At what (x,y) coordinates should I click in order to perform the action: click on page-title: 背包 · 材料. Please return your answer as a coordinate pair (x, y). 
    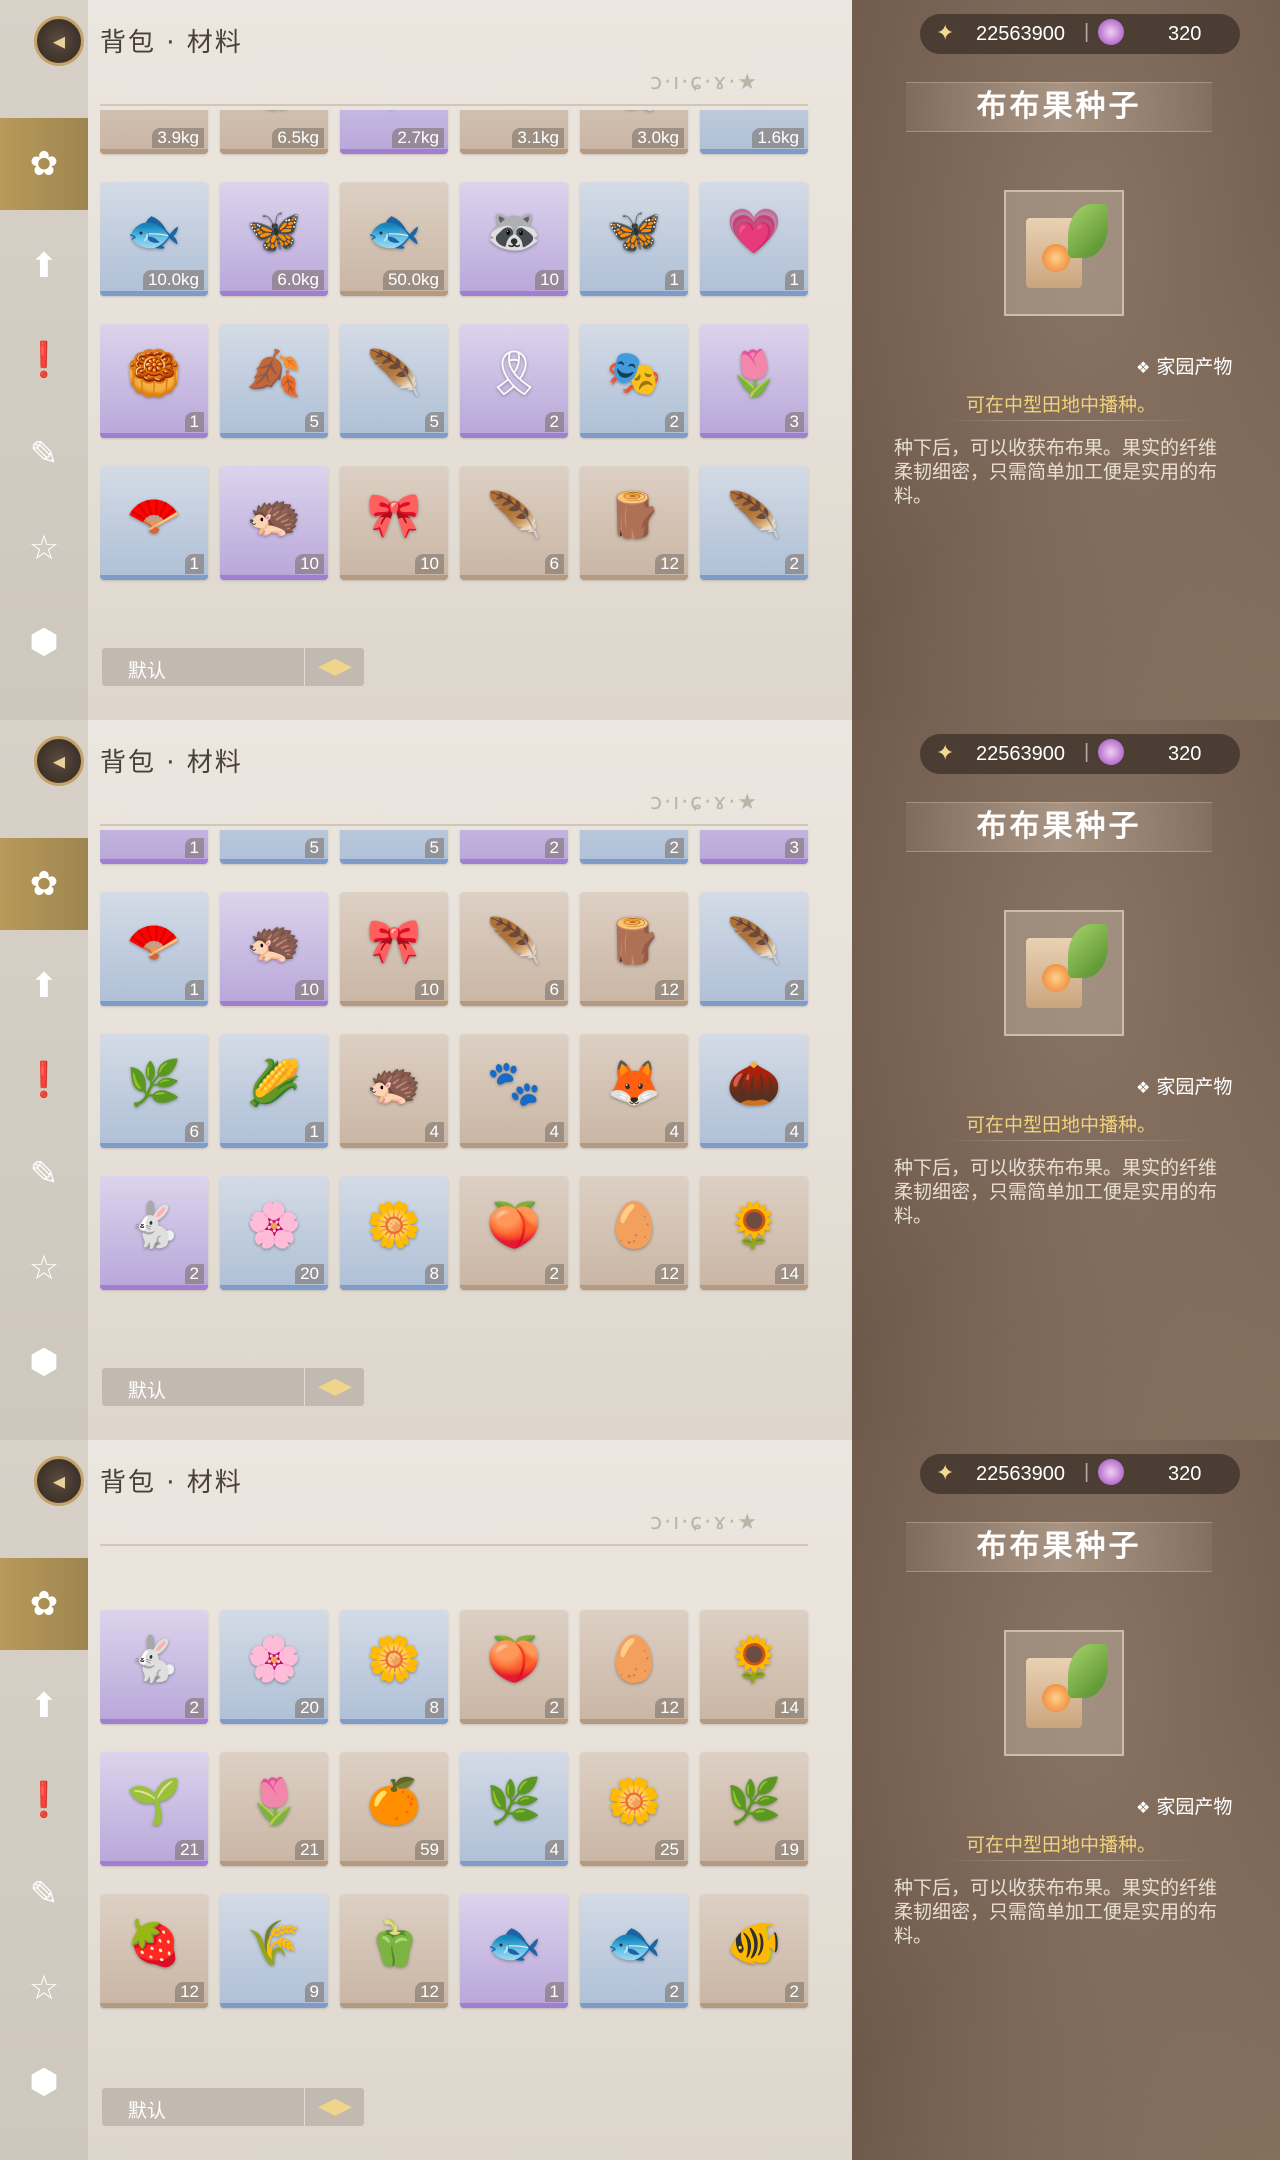
    Looking at the image, I should click on (171, 1483).